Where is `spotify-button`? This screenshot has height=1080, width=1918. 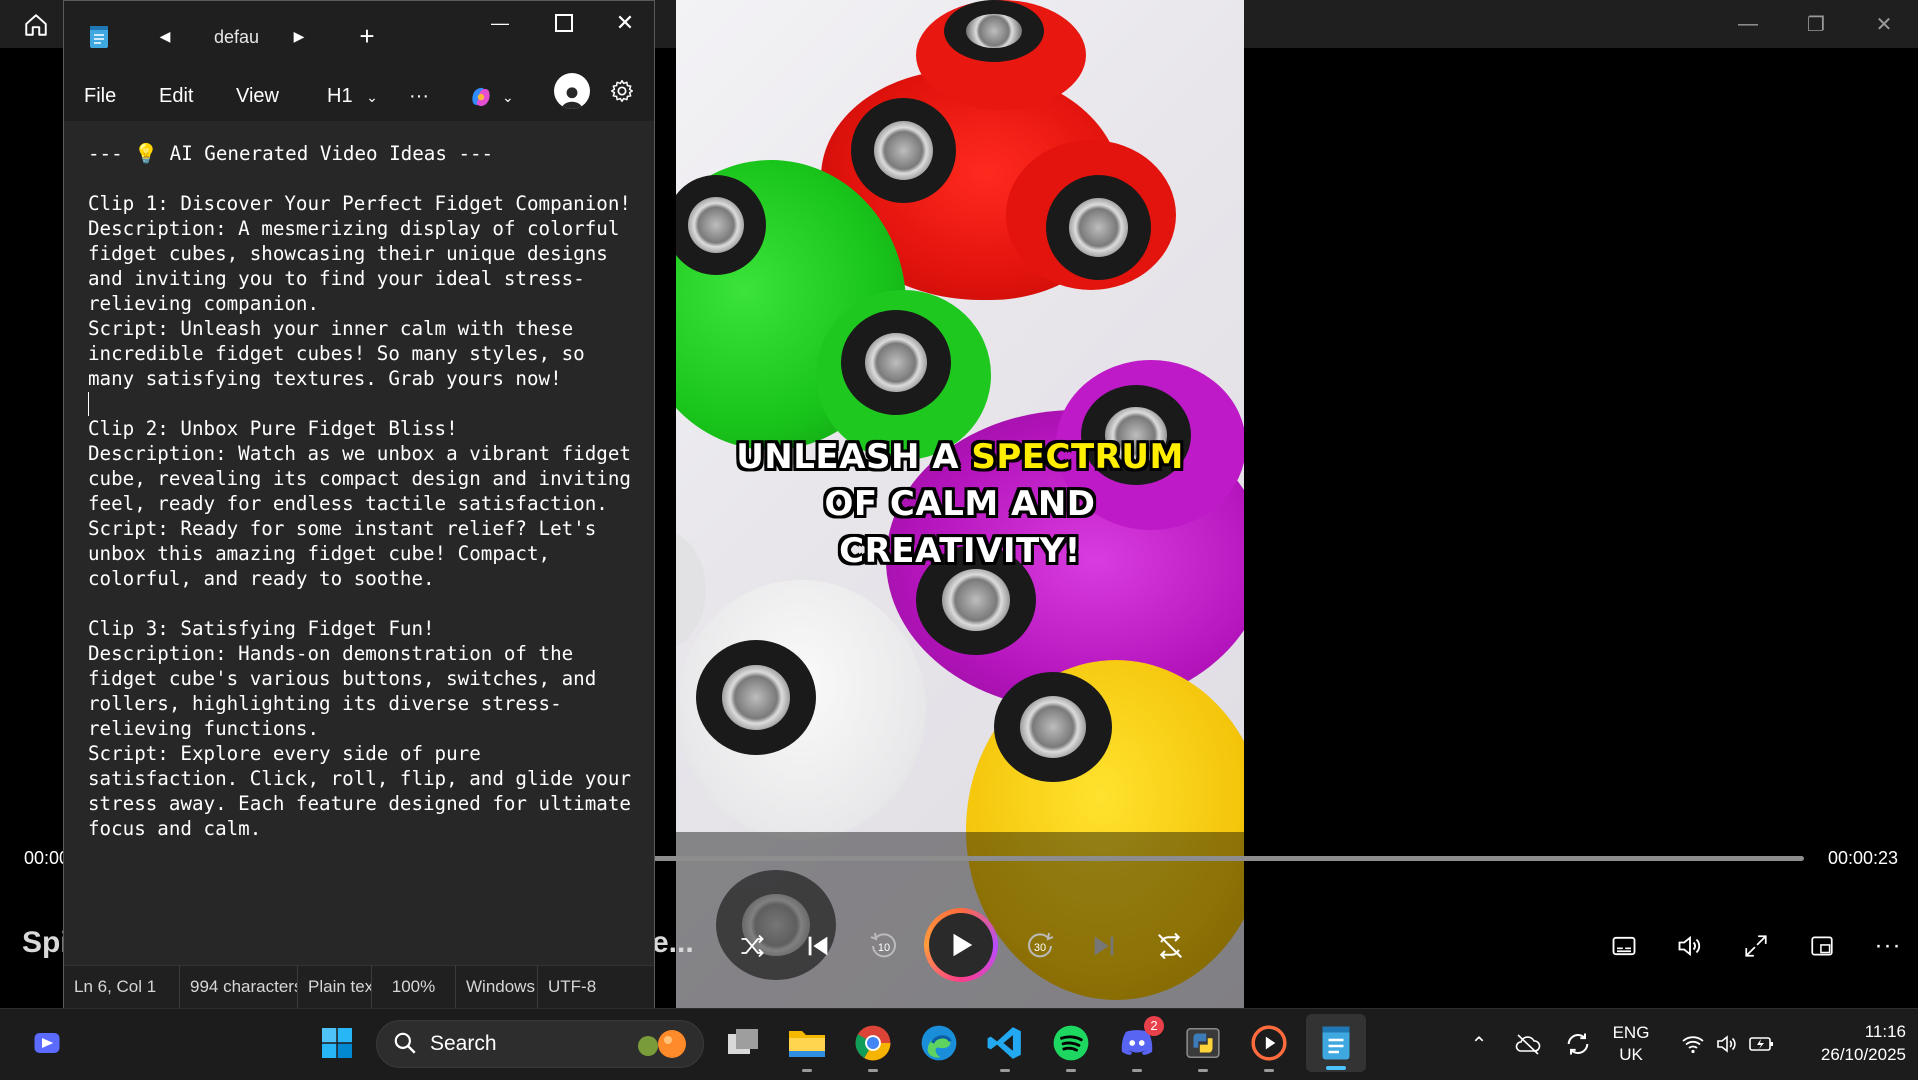 spotify-button is located at coordinates (1071, 1045).